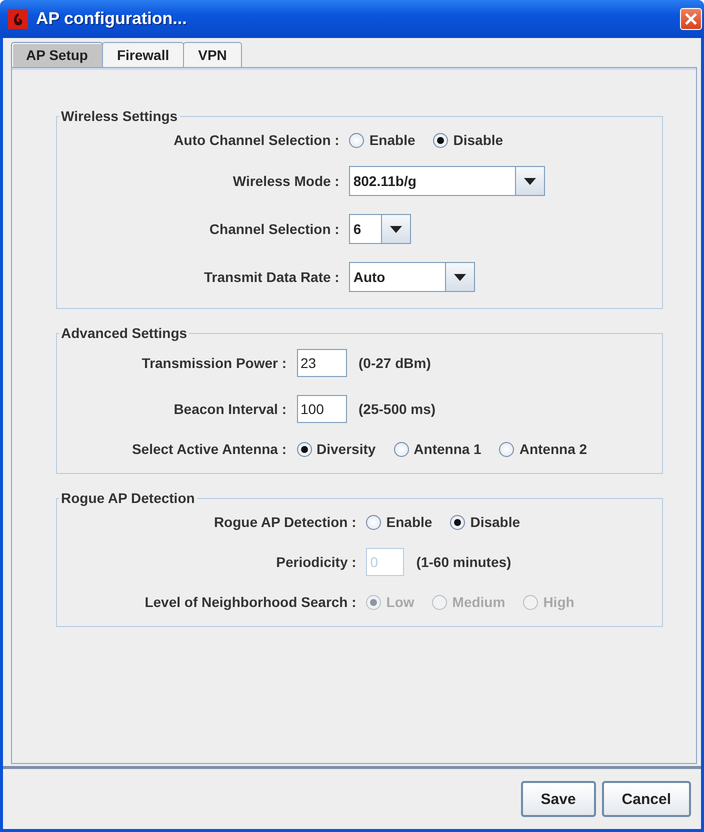 This screenshot has width=704, height=832. I want to click on group-title: Wireless Settings, so click(119, 116).